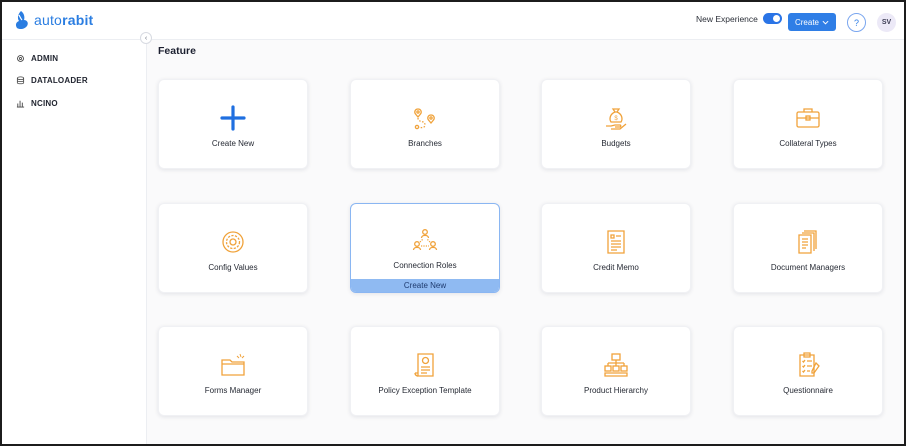 This screenshot has width=906, height=446. Describe the element at coordinates (616, 267) in the screenshot. I see `card-label: Credit Memo` at that location.